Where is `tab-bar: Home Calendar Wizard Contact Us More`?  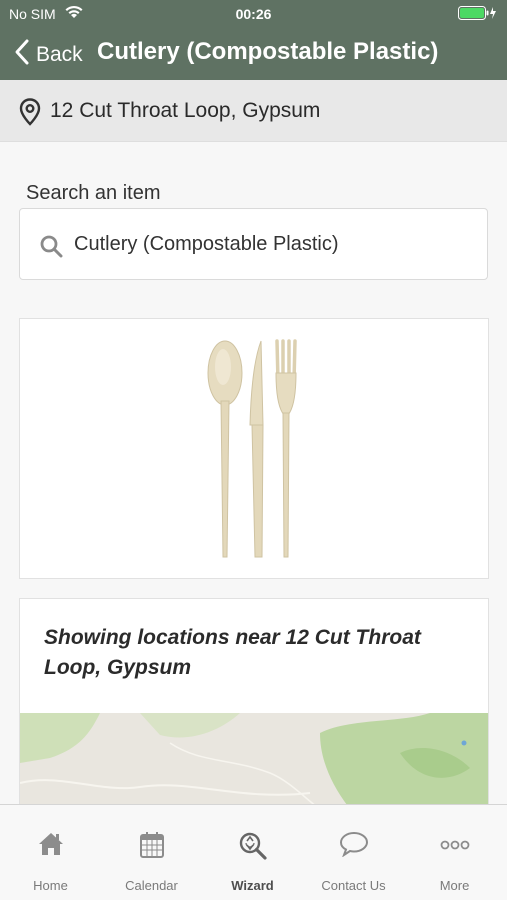 tab-bar: Home Calendar Wizard Contact Us More is located at coordinates (253, 852).